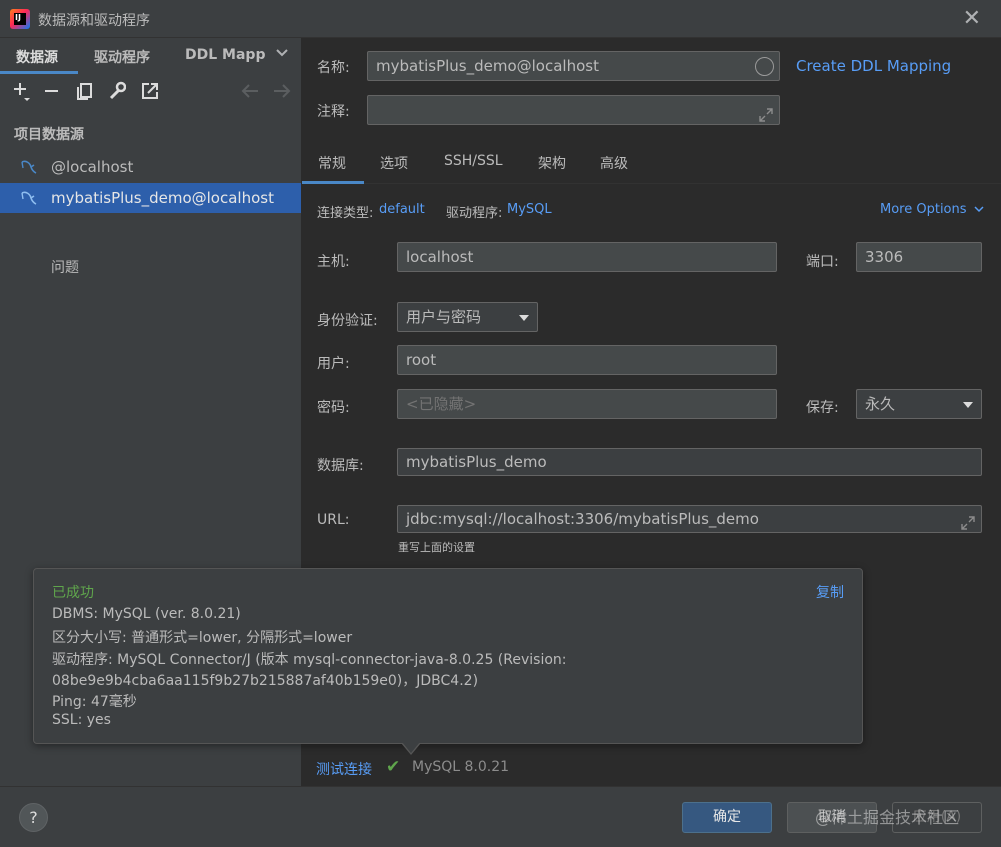 This screenshot has width=1001, height=847. Describe the element at coordinates (333, 520) in the screenshot. I see `url-label: URL:` at that location.